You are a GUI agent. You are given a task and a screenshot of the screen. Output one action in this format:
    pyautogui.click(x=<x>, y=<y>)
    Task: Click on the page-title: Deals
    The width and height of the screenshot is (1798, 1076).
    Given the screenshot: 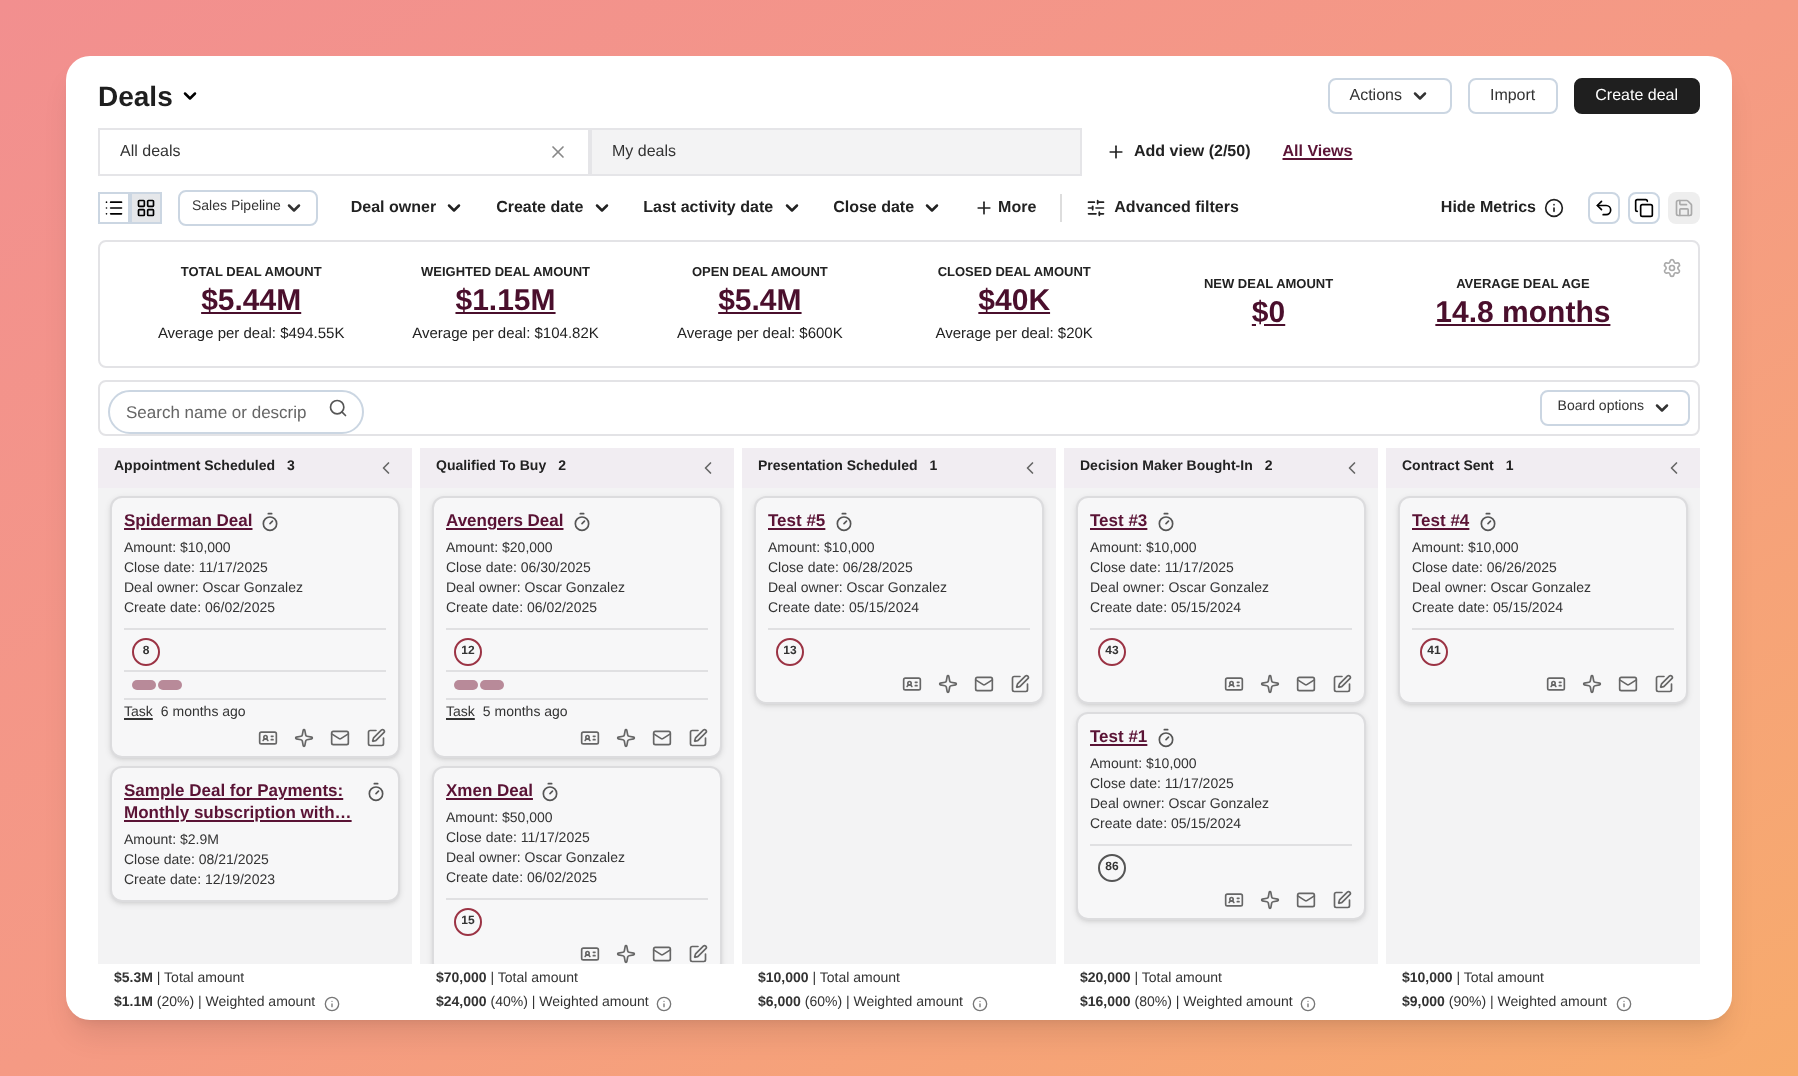 What is the action you would take?
    pyautogui.click(x=135, y=96)
    